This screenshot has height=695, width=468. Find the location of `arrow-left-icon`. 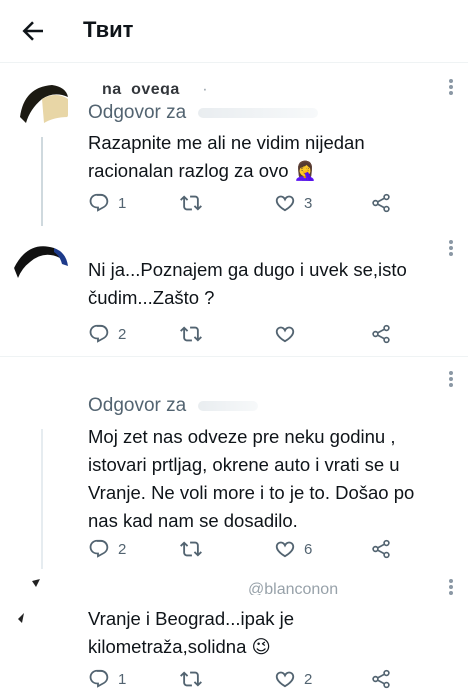

arrow-left-icon is located at coordinates (32, 31).